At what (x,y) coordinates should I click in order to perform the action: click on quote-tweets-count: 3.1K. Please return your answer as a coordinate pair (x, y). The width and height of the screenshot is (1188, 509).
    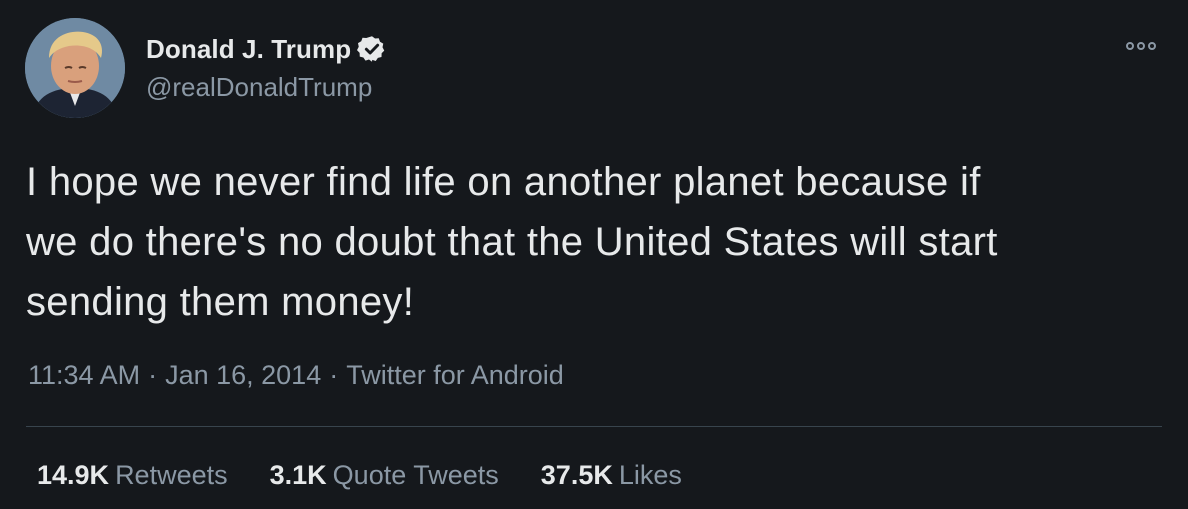
    Looking at the image, I should click on (298, 475).